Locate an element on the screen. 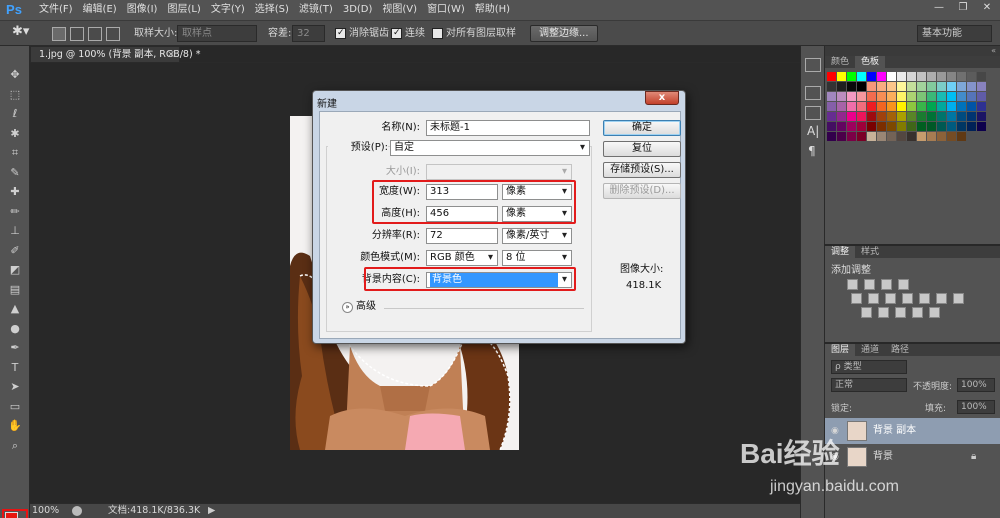  tab-swatches_panel-0: 颜色 is located at coordinates (840, 62).